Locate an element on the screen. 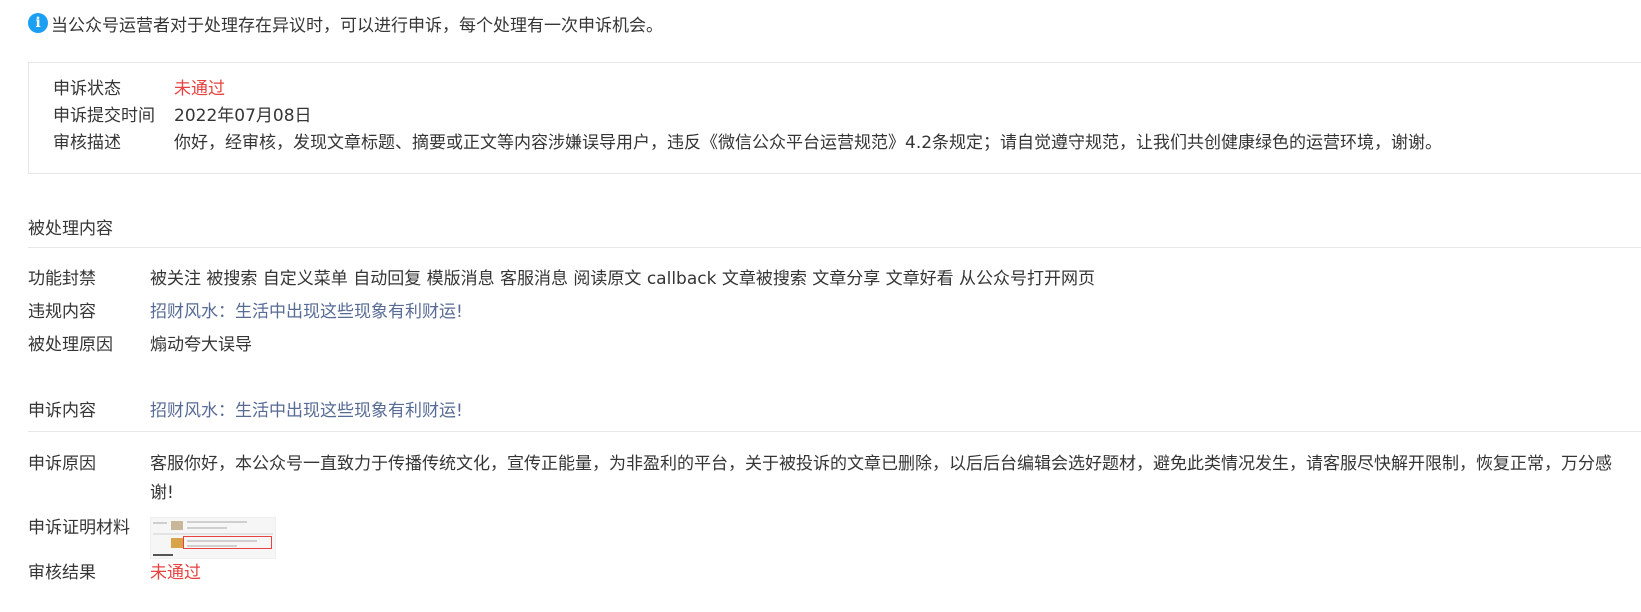  handle-reason-row: 被处理原因 煽动夸大误导 is located at coordinates (140, 345).